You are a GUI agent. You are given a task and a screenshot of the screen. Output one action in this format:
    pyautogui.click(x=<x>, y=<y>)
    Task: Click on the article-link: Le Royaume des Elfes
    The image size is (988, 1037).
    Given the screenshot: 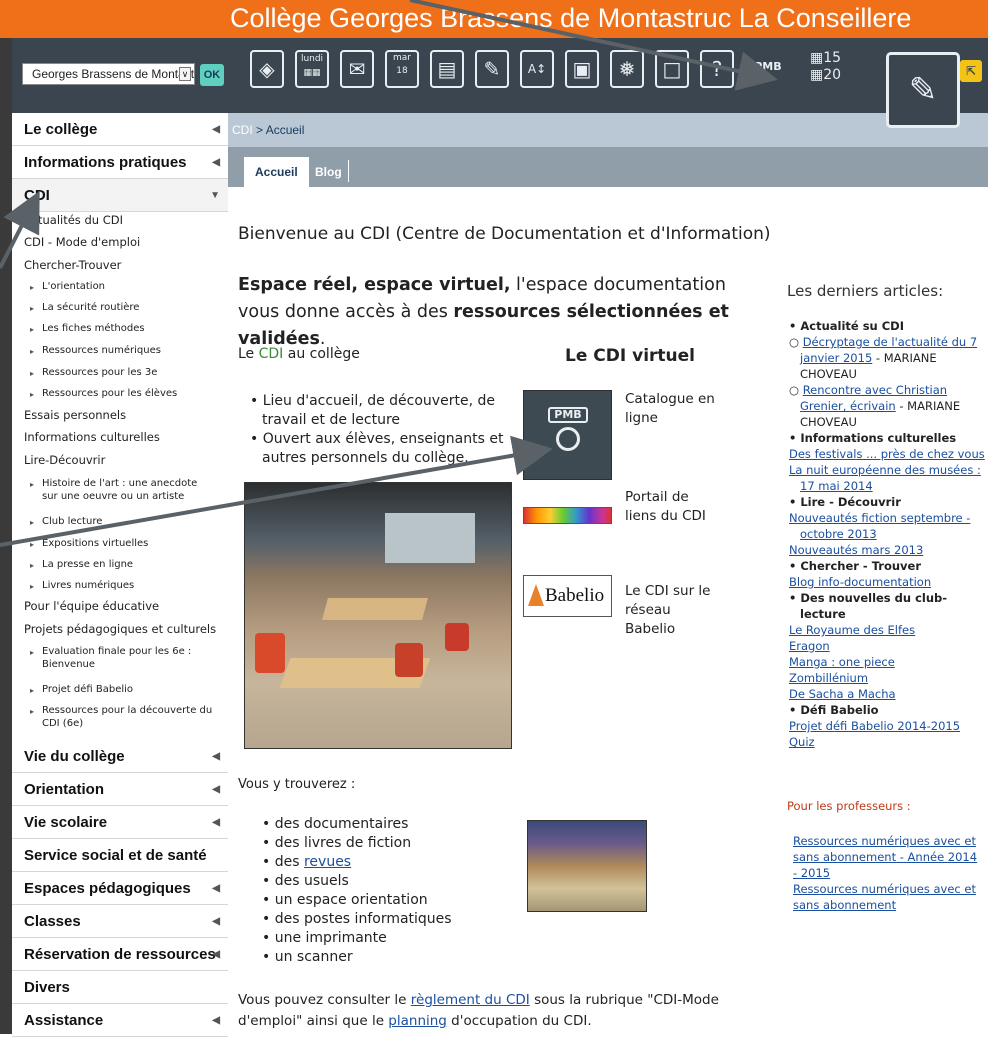 What is the action you would take?
    pyautogui.click(x=852, y=630)
    